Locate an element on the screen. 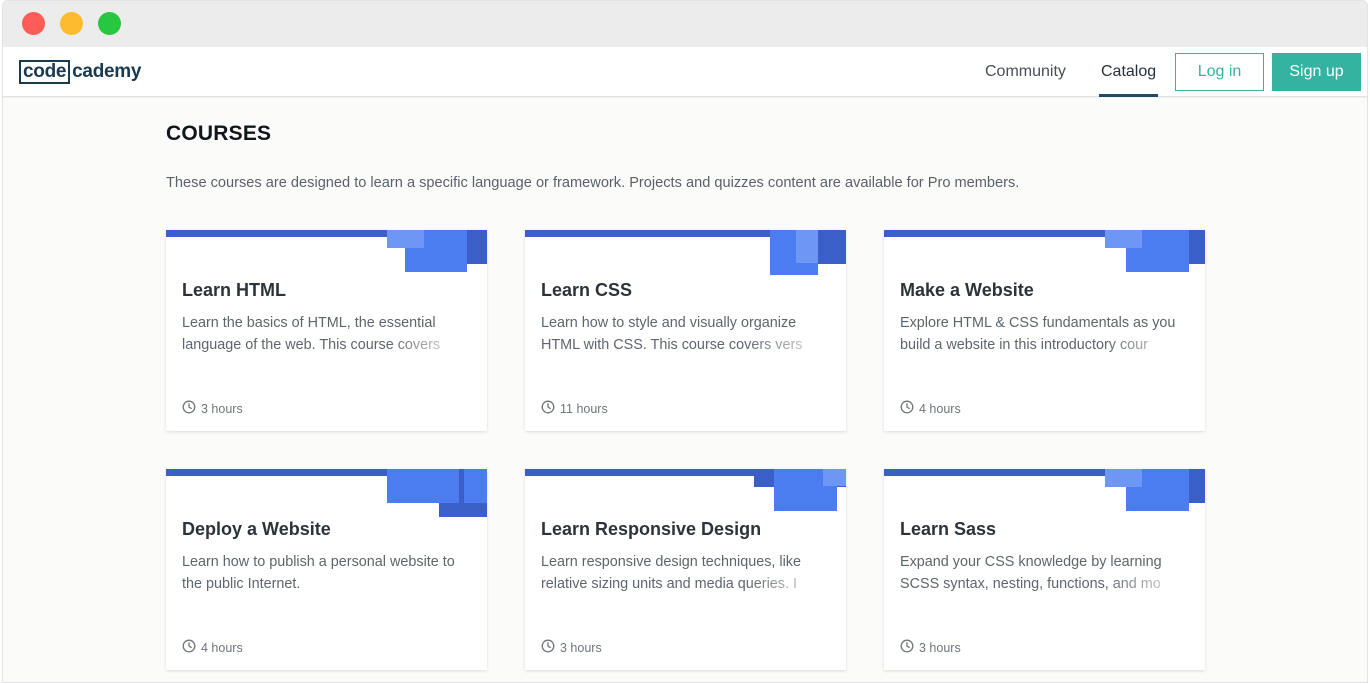  course-title: Learn Responsive Design is located at coordinates (651, 529).